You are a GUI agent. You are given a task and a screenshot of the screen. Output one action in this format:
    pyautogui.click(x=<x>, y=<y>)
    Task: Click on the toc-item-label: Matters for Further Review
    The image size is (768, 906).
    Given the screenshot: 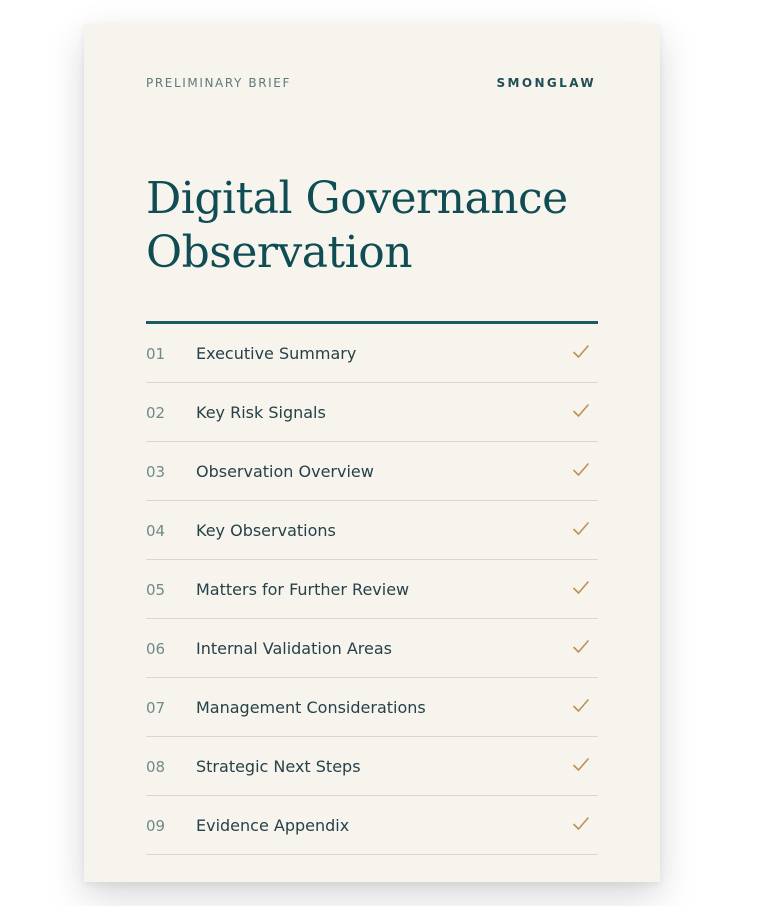 What is the action you would take?
    pyautogui.click(x=303, y=589)
    